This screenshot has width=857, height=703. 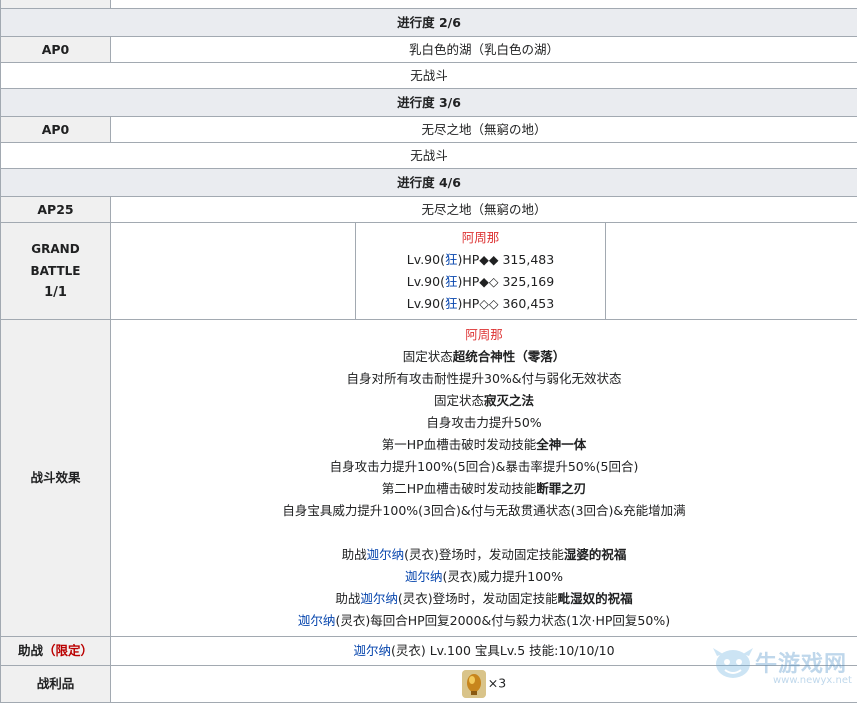 I want to click on limited-tag: （限定）, so click(x=68, y=650).